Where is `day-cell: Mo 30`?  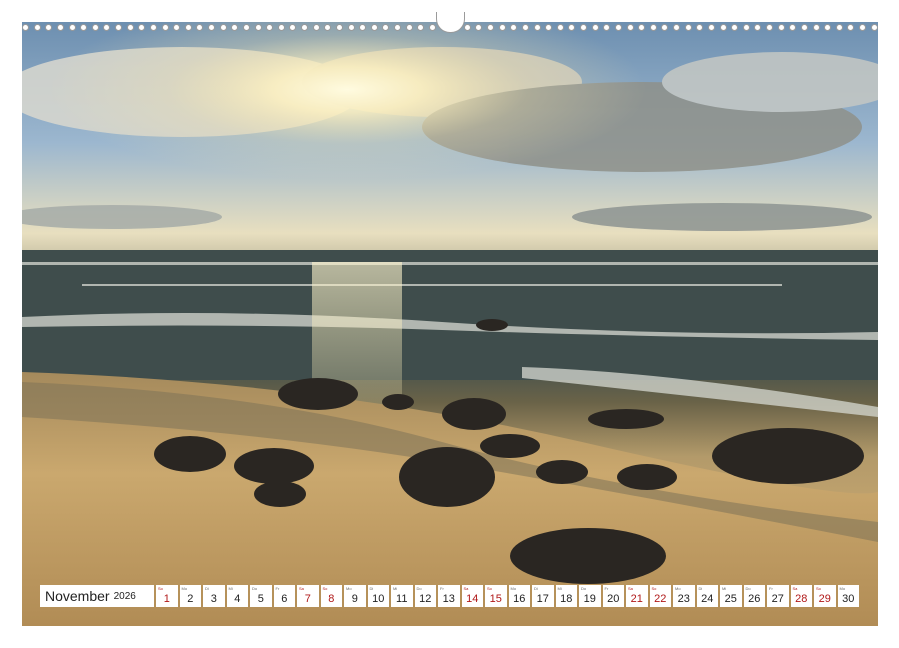 day-cell: Mo 30 is located at coordinates (848, 596).